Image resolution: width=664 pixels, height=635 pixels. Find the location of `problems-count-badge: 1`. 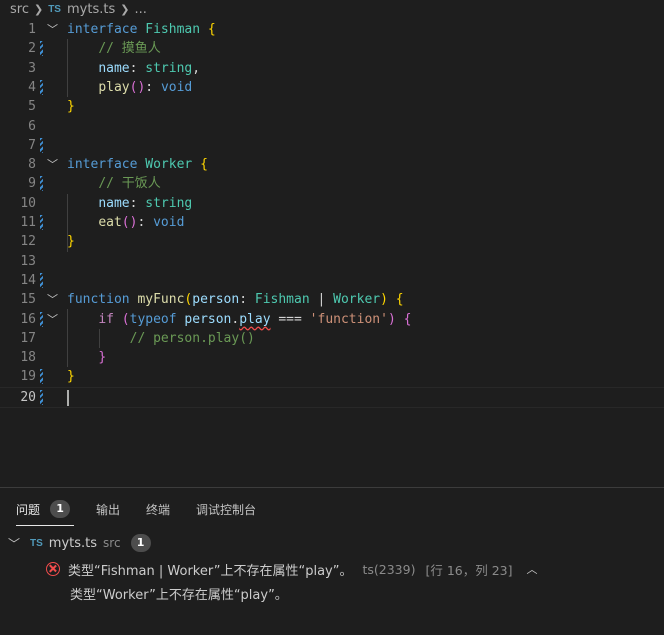

problems-count-badge: 1 is located at coordinates (60, 509).